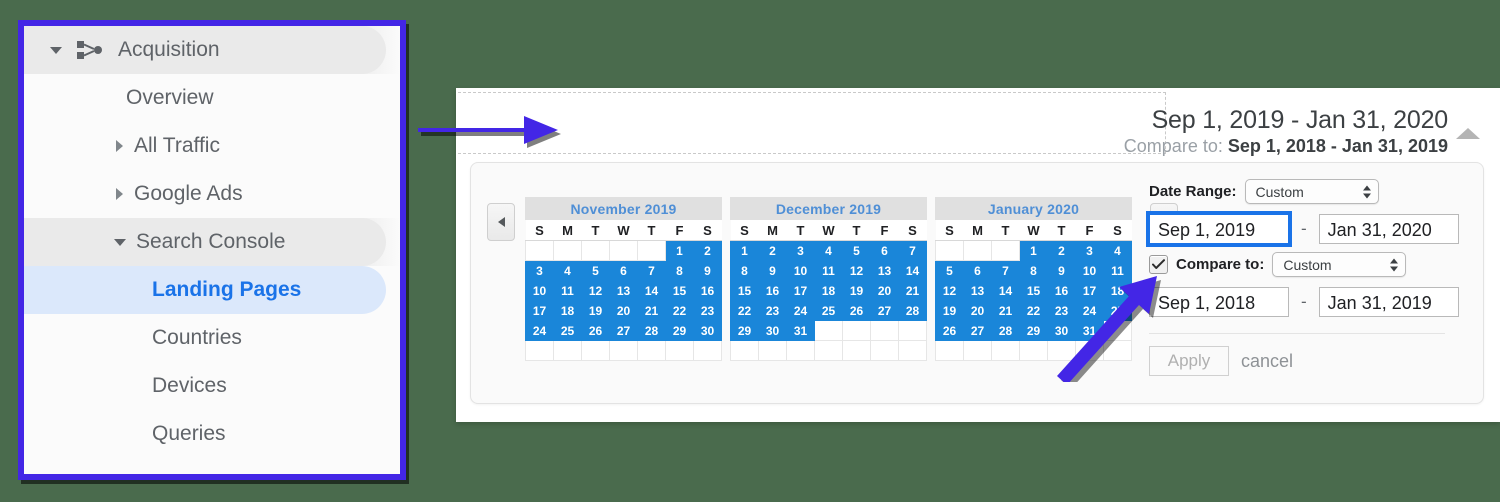 The width and height of the screenshot is (1500, 502). I want to click on calendar-day: 12, so click(856, 270).